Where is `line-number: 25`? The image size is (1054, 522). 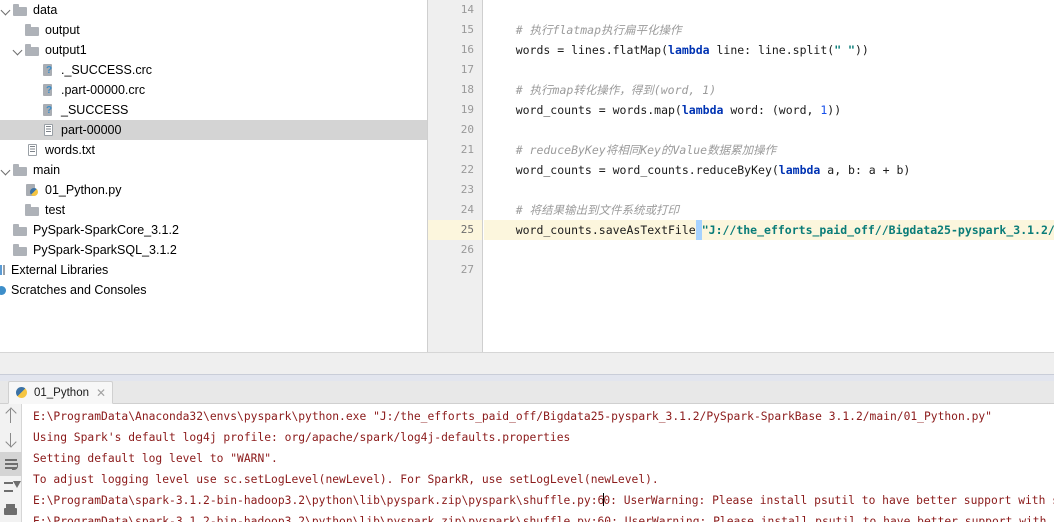
line-number: 25 is located at coordinates (455, 230).